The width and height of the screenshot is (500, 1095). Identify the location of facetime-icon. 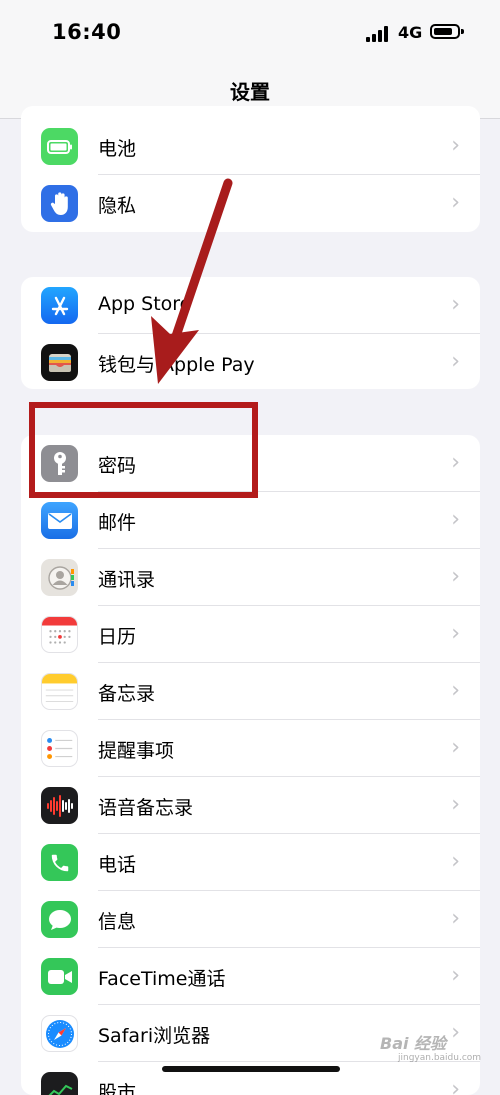
(59, 976).